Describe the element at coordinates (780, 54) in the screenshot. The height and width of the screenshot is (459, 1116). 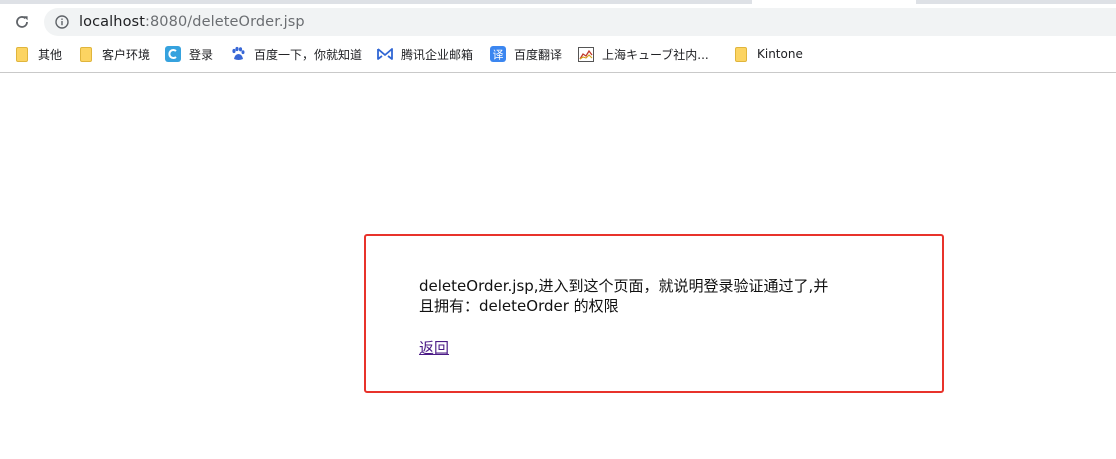
I see `bookmark-label: Kintone` at that location.